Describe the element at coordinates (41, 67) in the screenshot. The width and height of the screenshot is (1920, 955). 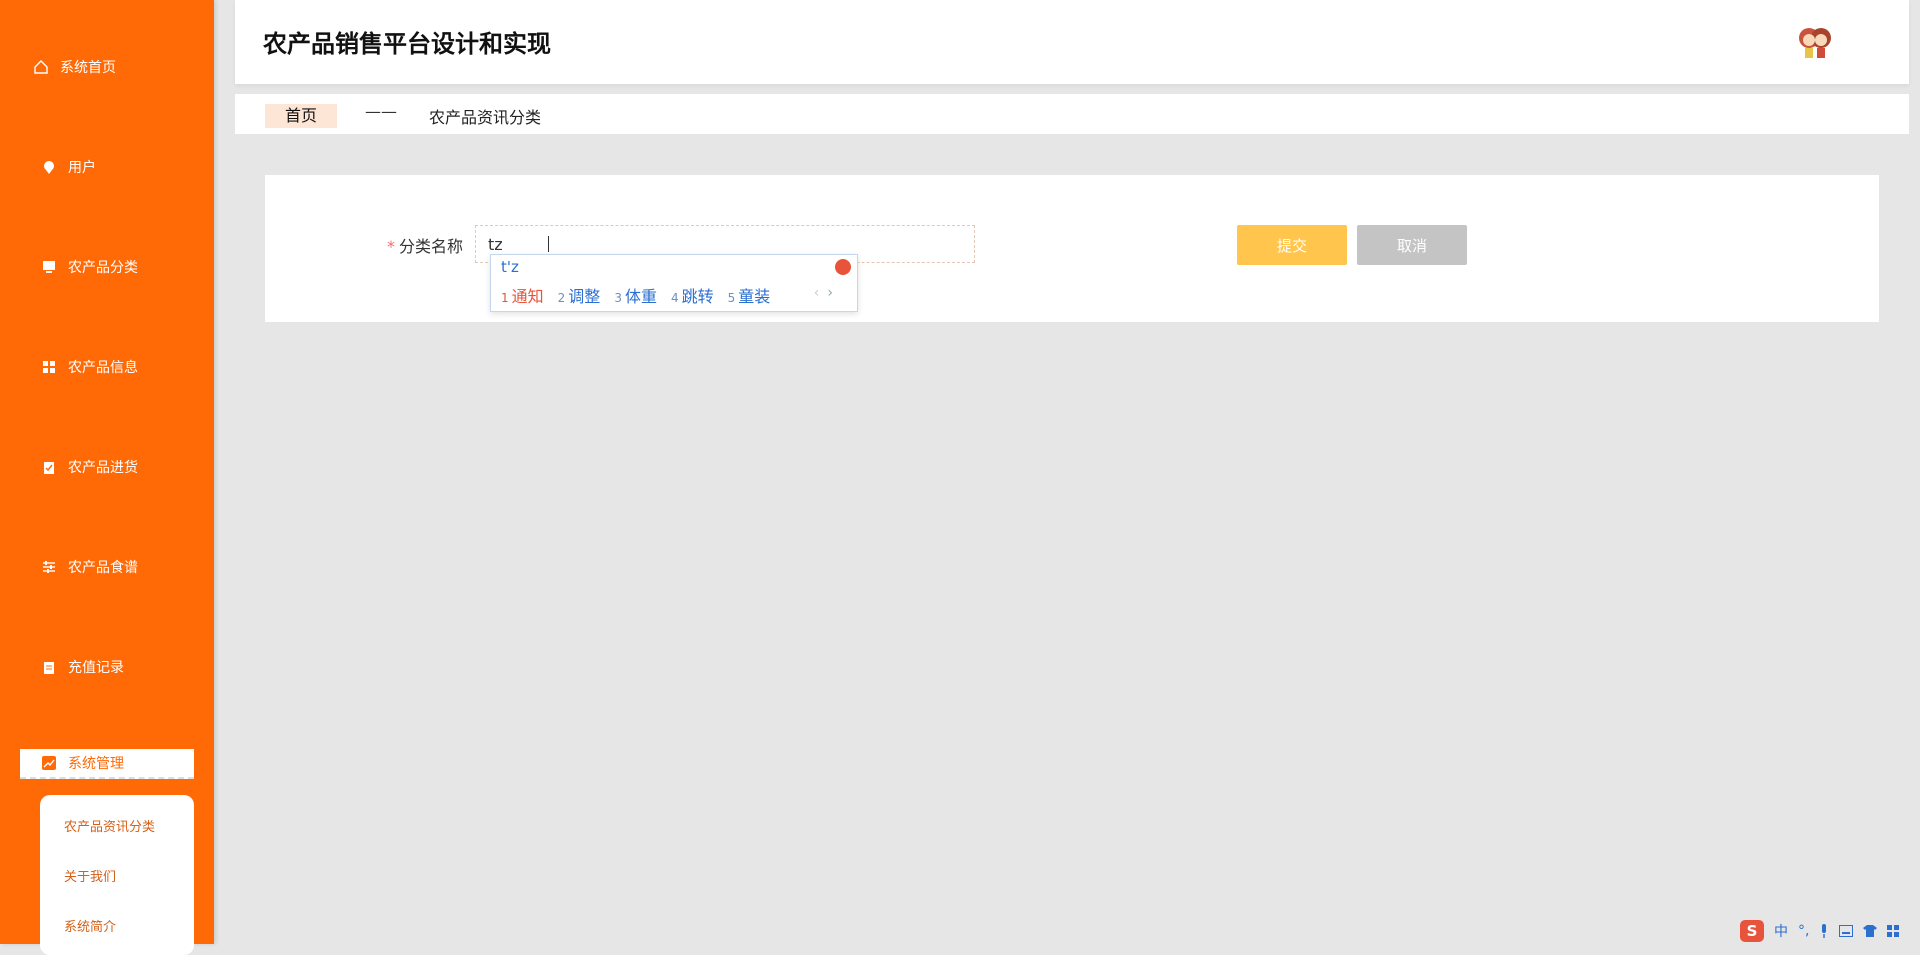
I see `home-icon` at that location.